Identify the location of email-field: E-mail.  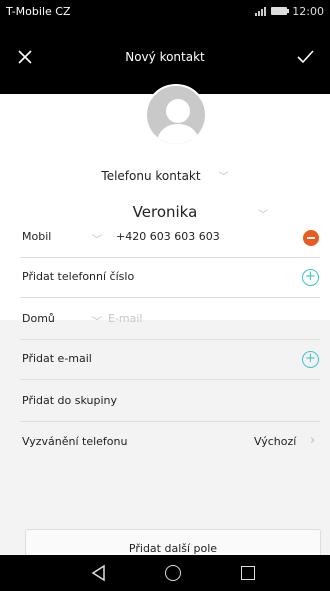
(125, 318).